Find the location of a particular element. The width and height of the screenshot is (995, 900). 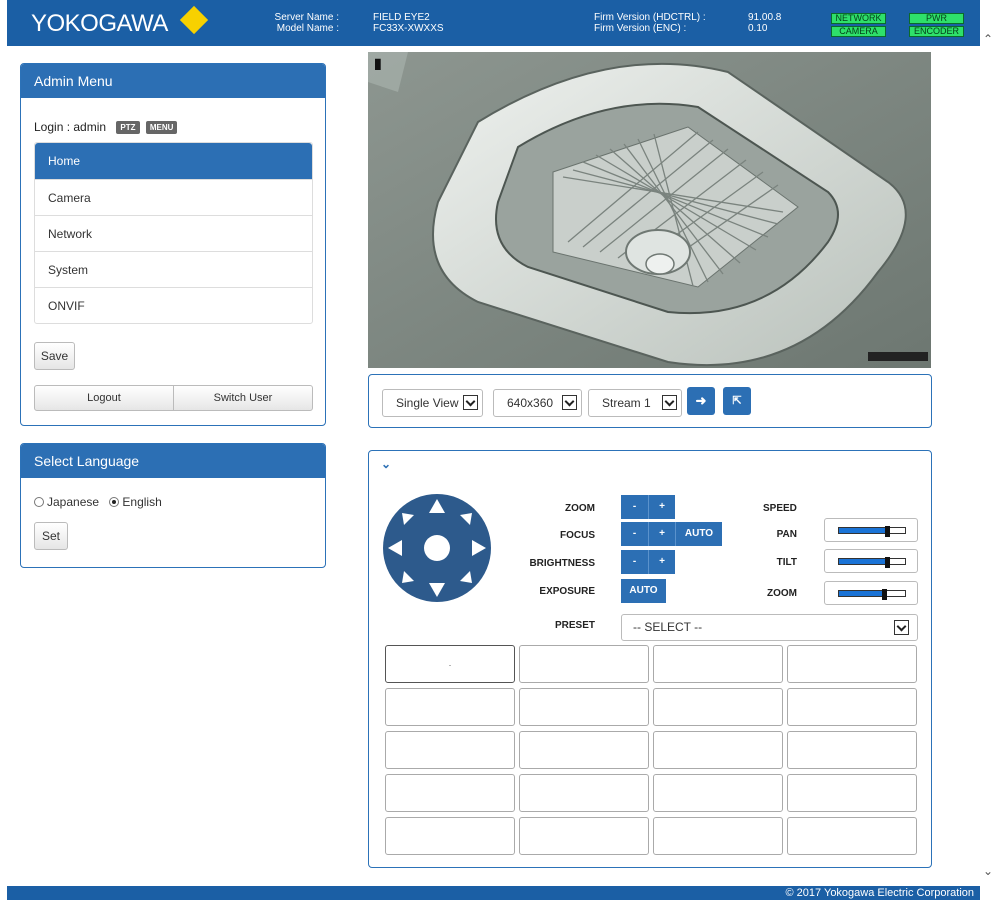

collapse-chevron-icon: ⌄ is located at coordinates (386, 464).